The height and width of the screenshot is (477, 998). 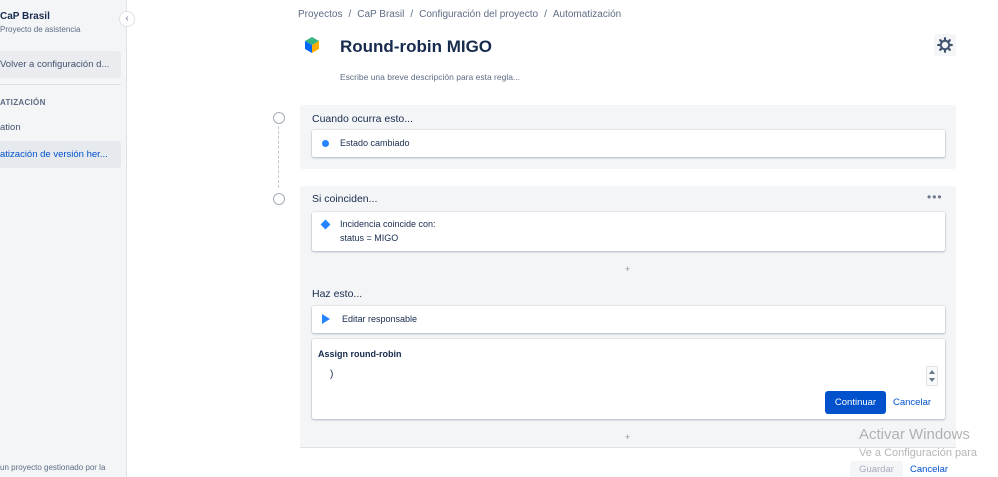 What do you see at coordinates (628, 319) in the screenshot?
I see `action-card: Editar responsable` at bounding box center [628, 319].